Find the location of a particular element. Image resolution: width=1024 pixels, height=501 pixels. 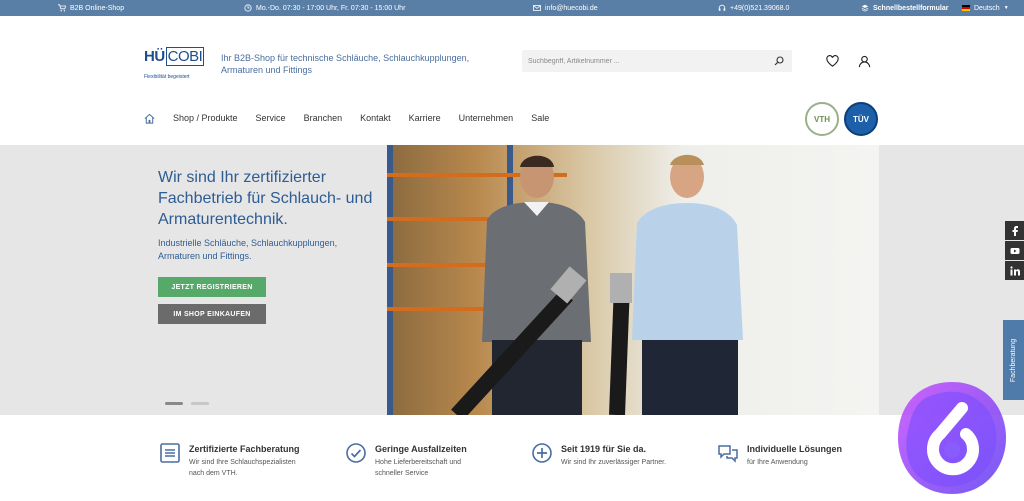

register-button: JETZT REGISTRIEREN is located at coordinates (212, 287).